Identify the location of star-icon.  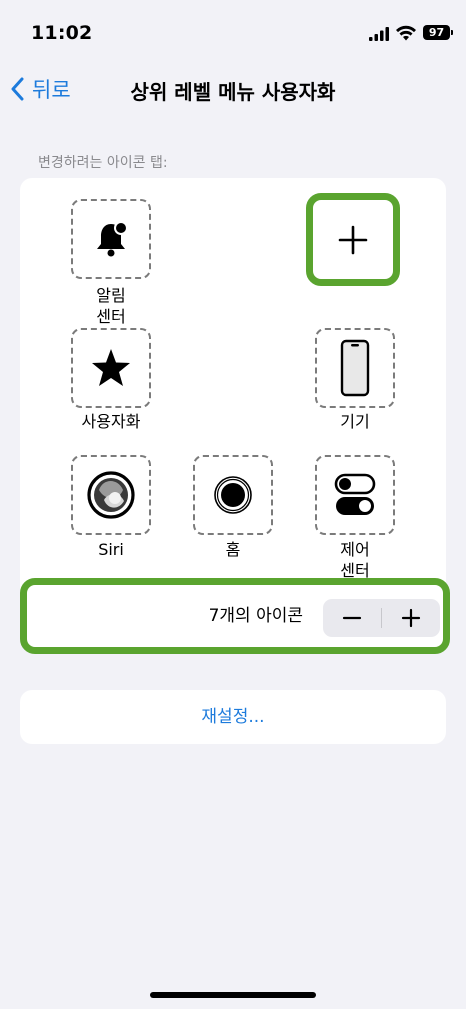
(111, 367).